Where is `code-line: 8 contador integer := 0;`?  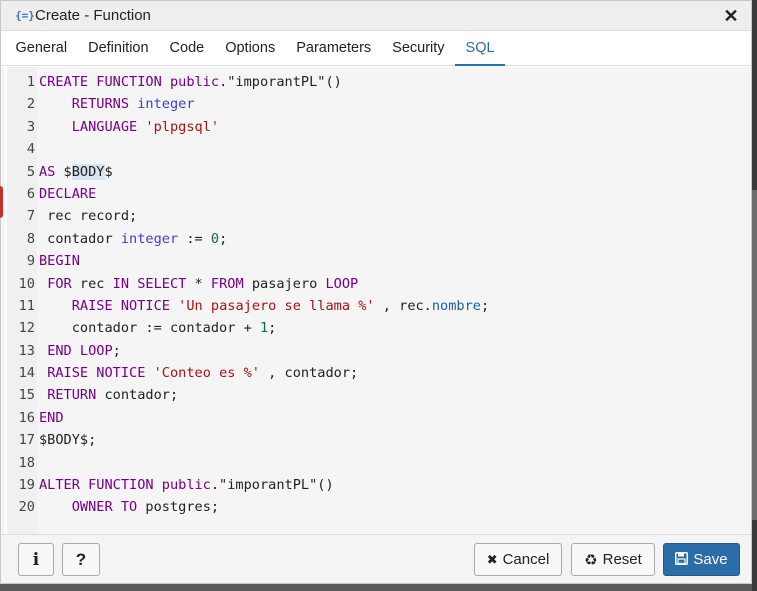 code-line: 8 contador integer := 0; is located at coordinates (371, 239).